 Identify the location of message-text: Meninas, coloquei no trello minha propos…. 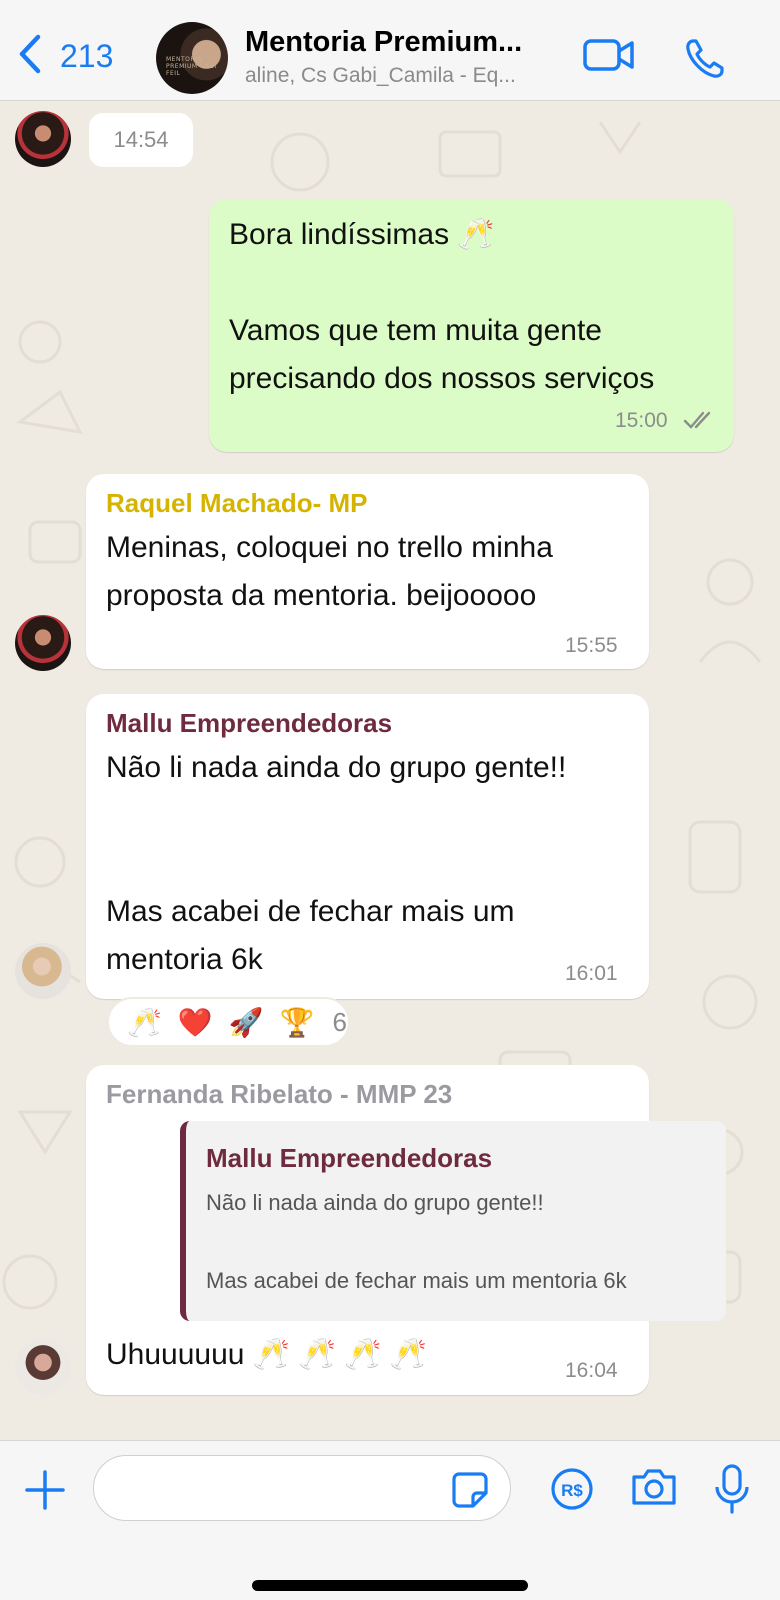
(329, 571).